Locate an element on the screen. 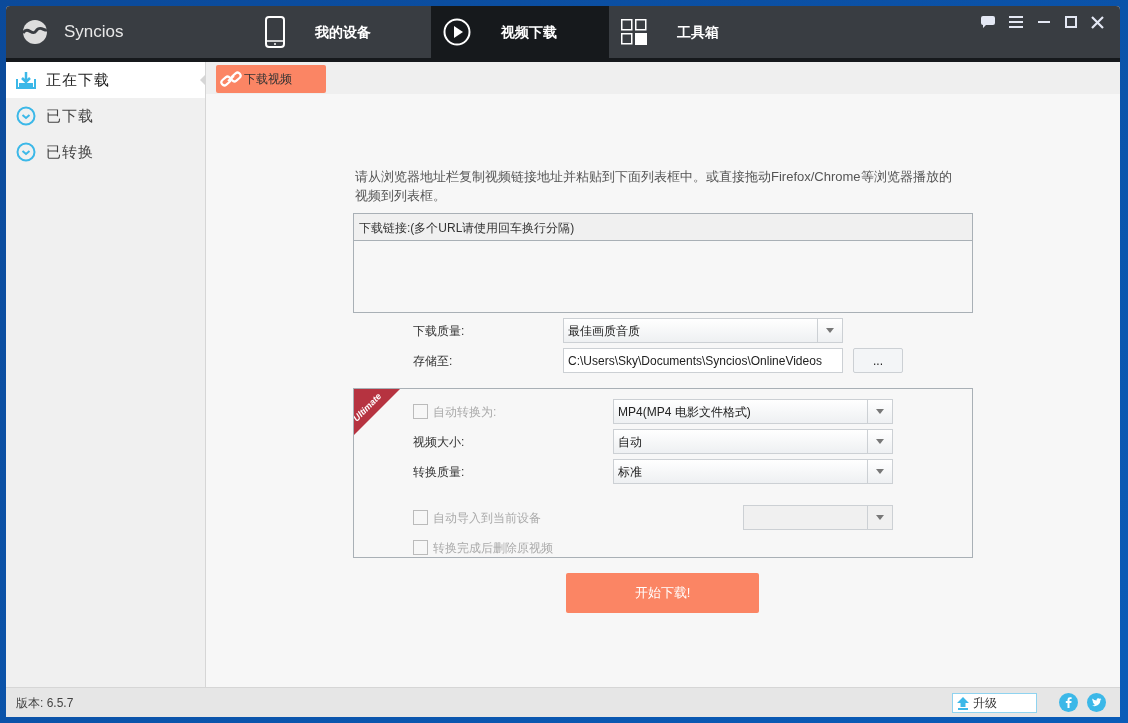 This screenshot has height=723, width=1128. menu-icon is located at coordinates (1016, 22).